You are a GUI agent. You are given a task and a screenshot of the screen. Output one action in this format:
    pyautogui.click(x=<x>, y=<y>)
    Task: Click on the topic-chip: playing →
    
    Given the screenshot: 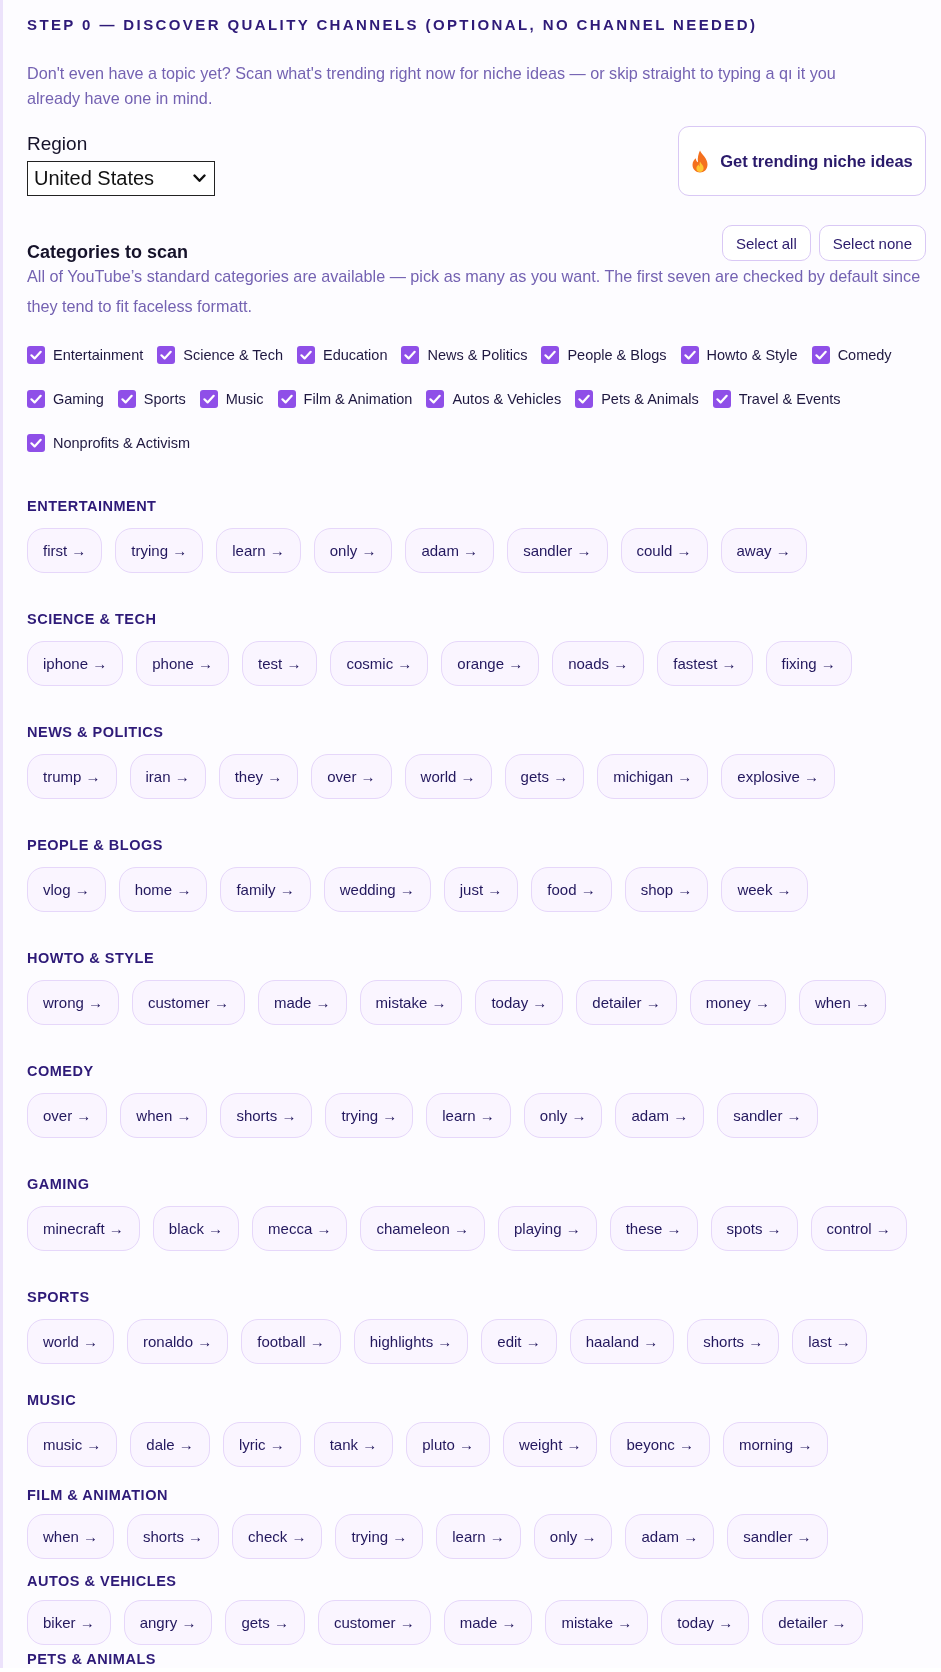 What is the action you would take?
    pyautogui.click(x=547, y=1228)
    